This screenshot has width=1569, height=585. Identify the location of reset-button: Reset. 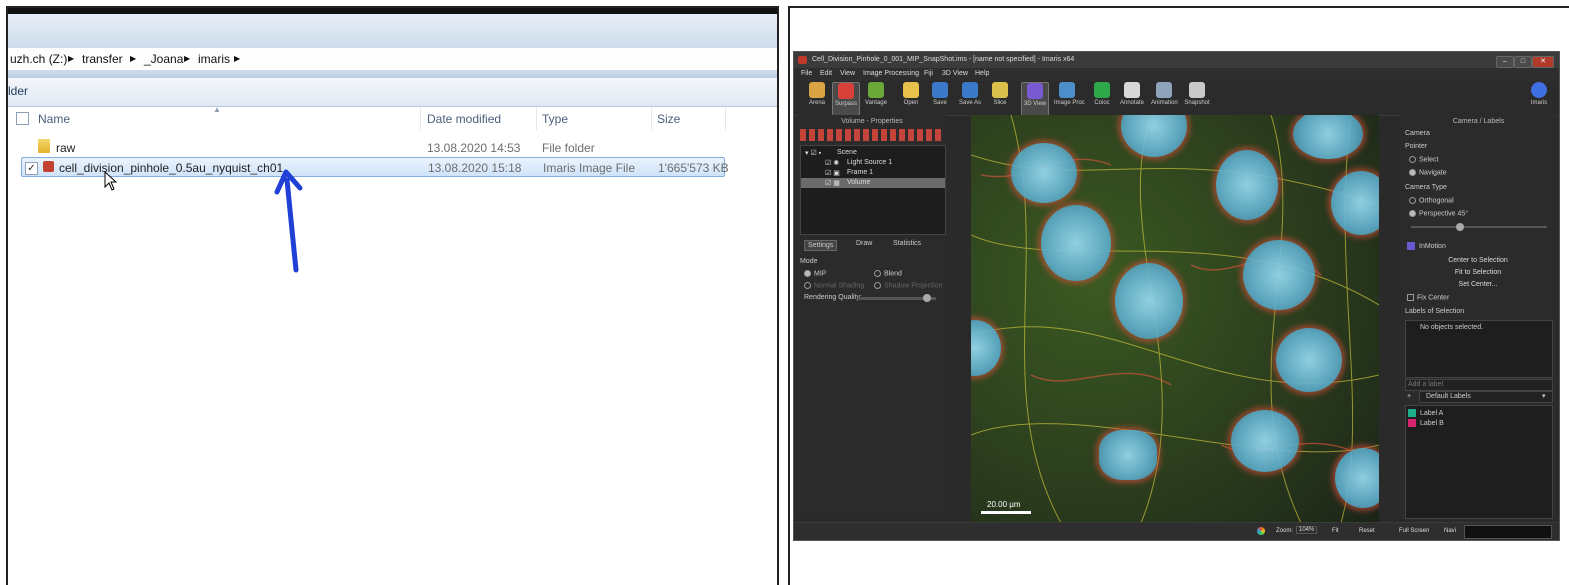
(1367, 531).